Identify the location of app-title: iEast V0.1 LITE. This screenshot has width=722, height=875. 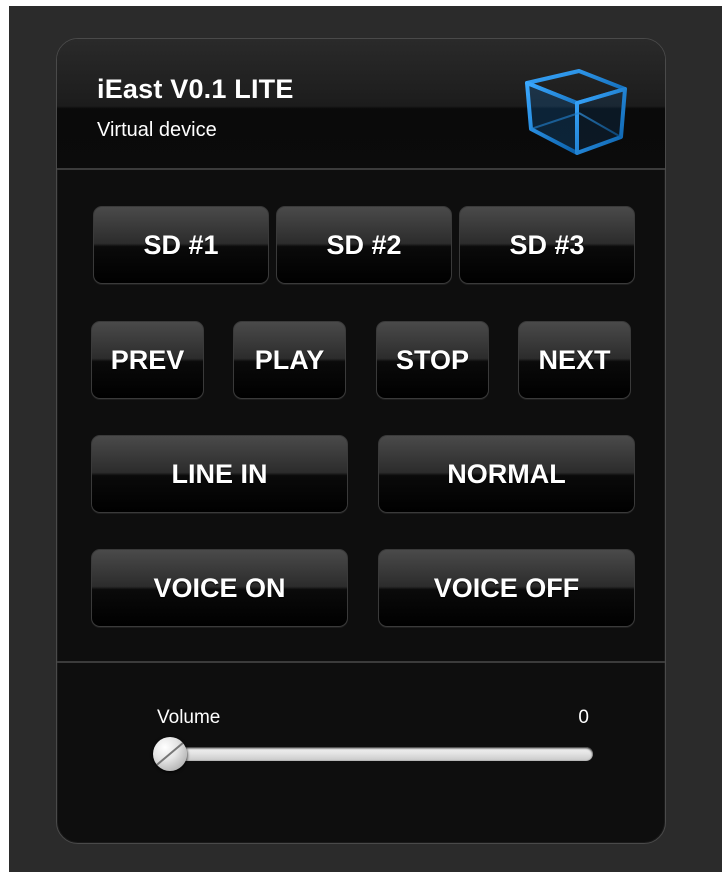
(195, 89).